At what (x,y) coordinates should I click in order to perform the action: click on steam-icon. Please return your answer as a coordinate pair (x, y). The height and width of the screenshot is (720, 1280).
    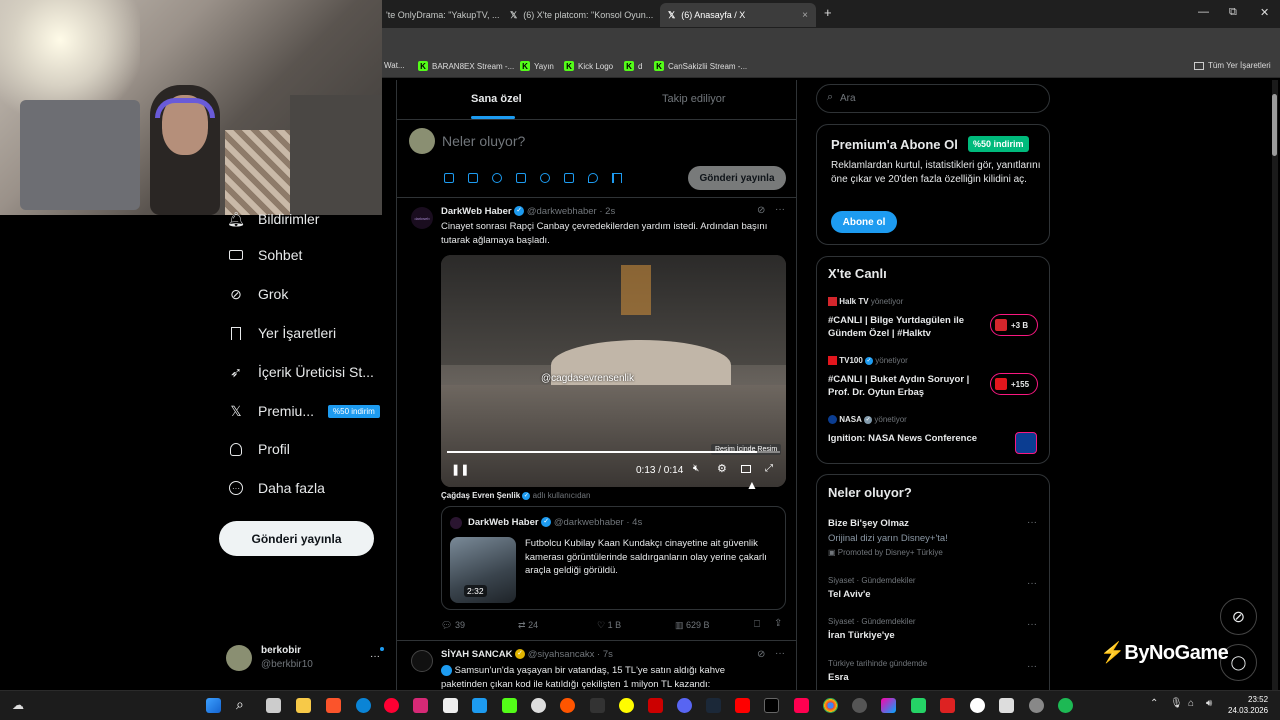
    Looking at the image, I should click on (713, 705).